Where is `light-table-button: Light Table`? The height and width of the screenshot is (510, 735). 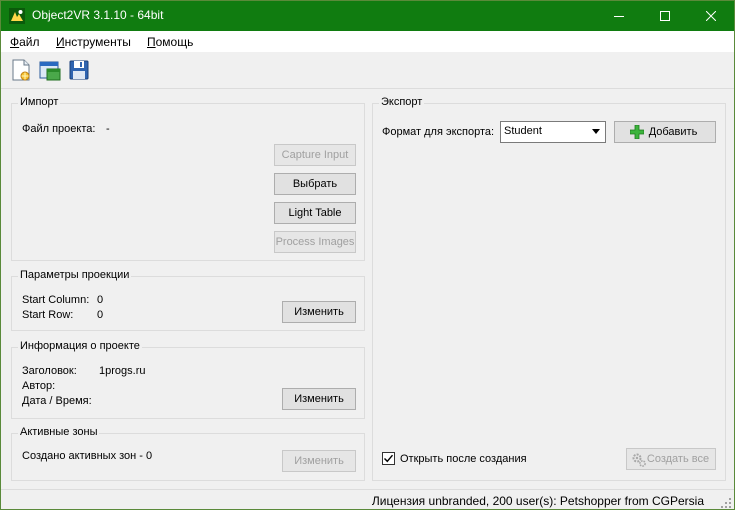
light-table-button: Light Table is located at coordinates (315, 213).